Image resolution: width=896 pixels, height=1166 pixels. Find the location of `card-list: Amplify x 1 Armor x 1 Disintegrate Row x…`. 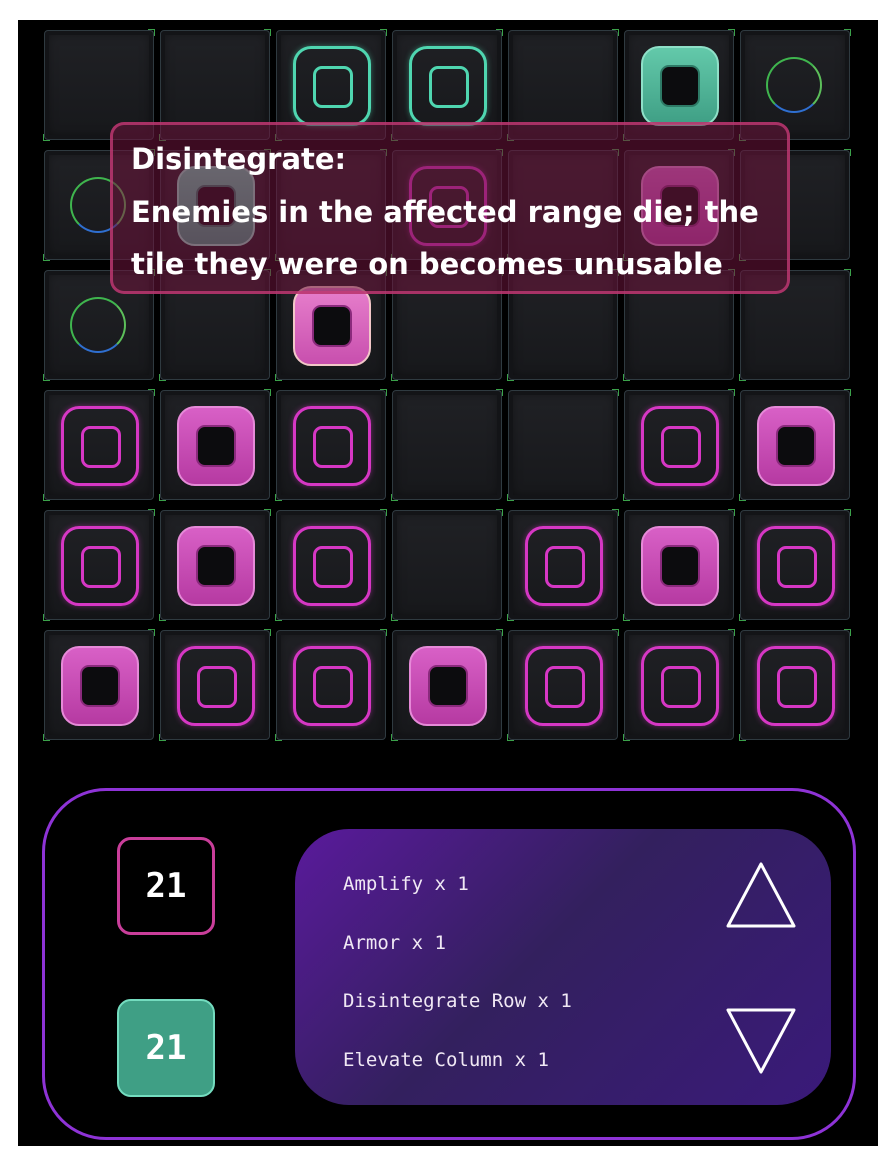

card-list: Amplify x 1 Armor x 1 Disintegrate Row x… is located at coordinates (563, 967).